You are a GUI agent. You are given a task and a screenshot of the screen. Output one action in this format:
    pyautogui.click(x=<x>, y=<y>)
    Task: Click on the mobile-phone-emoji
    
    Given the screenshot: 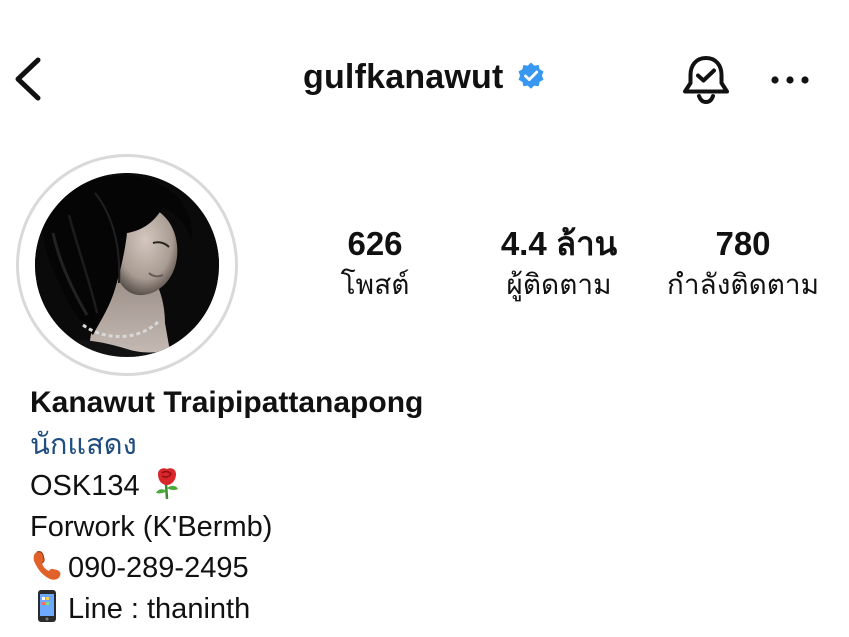 What is the action you would take?
    pyautogui.click(x=47, y=606)
    